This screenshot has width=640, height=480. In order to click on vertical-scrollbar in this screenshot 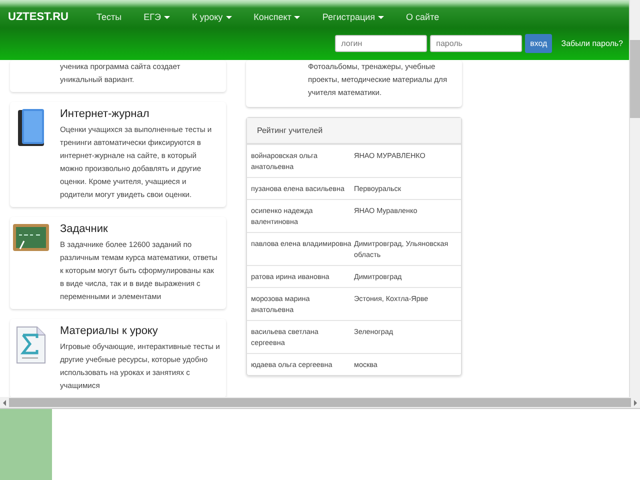, I will do `click(634, 198)`.